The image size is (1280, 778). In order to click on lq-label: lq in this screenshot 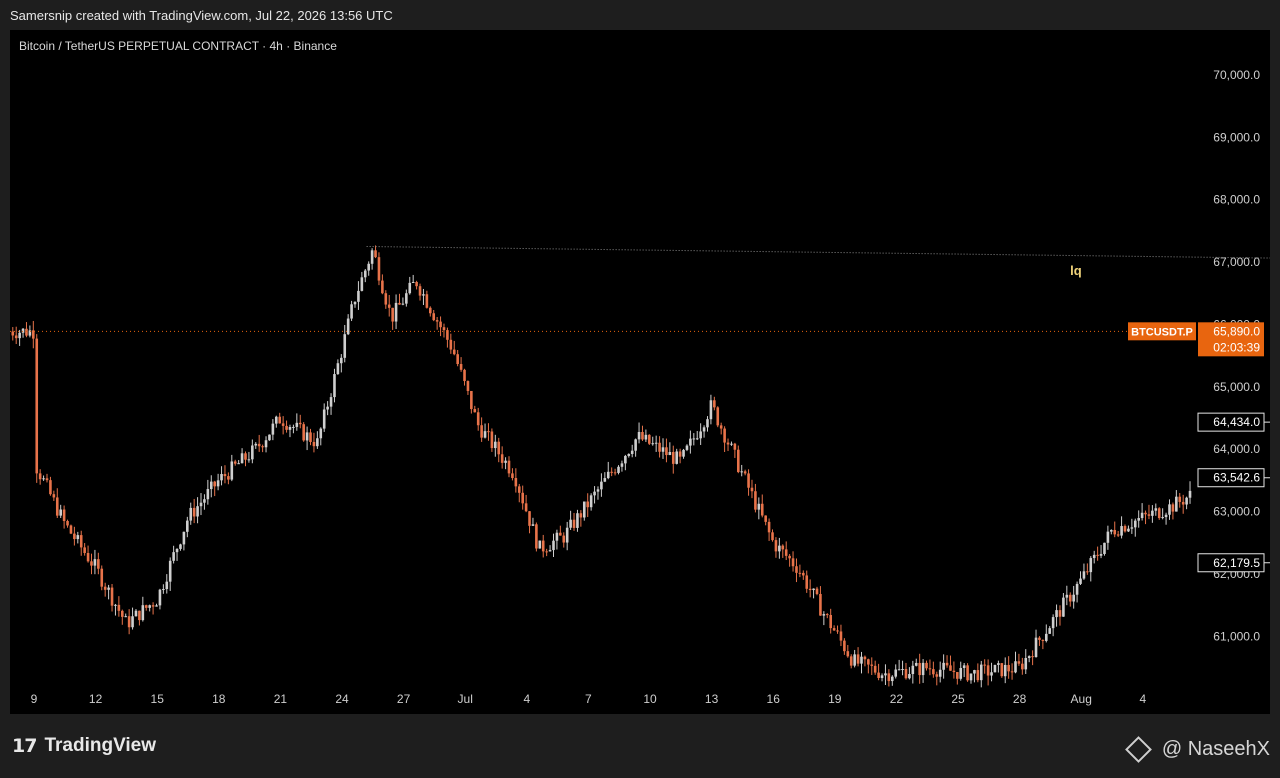, I will do `click(1076, 270)`.